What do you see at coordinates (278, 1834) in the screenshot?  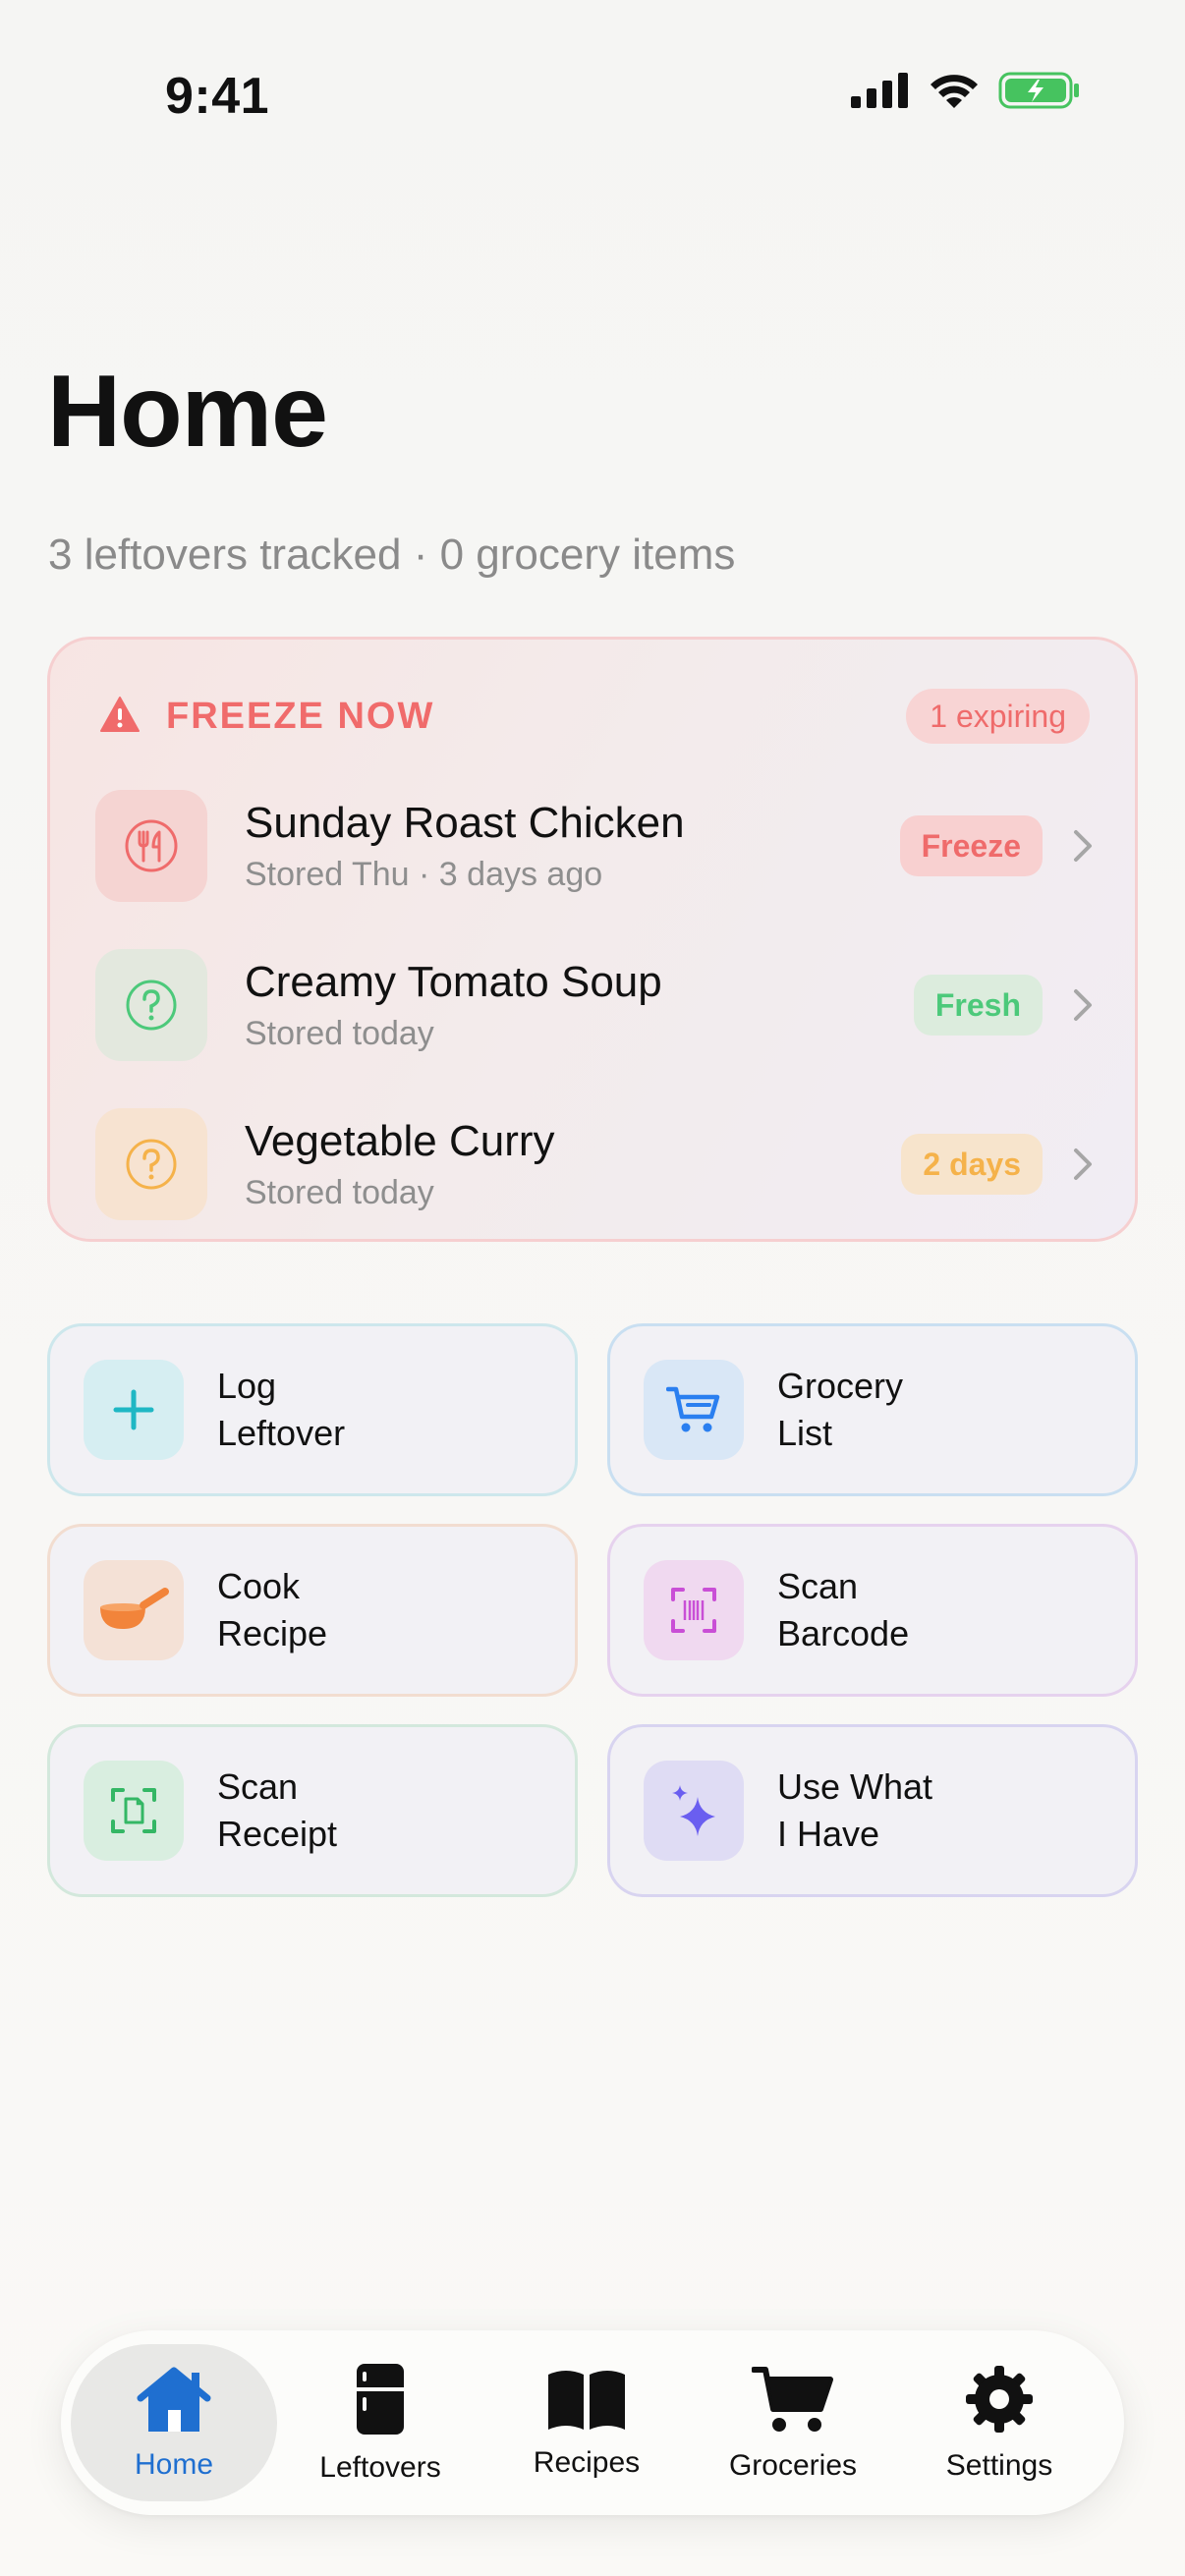 I see `action-label-line2: Receipt` at bounding box center [278, 1834].